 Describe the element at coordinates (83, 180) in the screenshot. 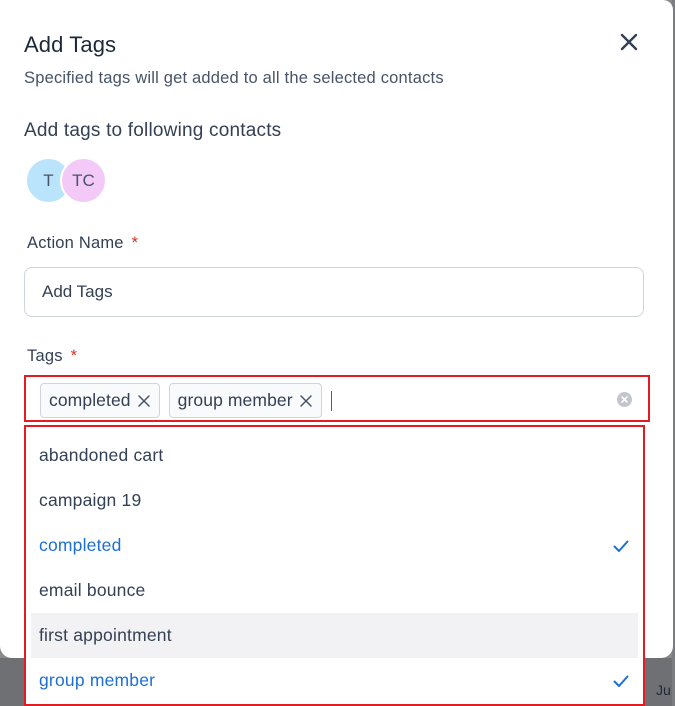

I see `avatar: TC` at that location.